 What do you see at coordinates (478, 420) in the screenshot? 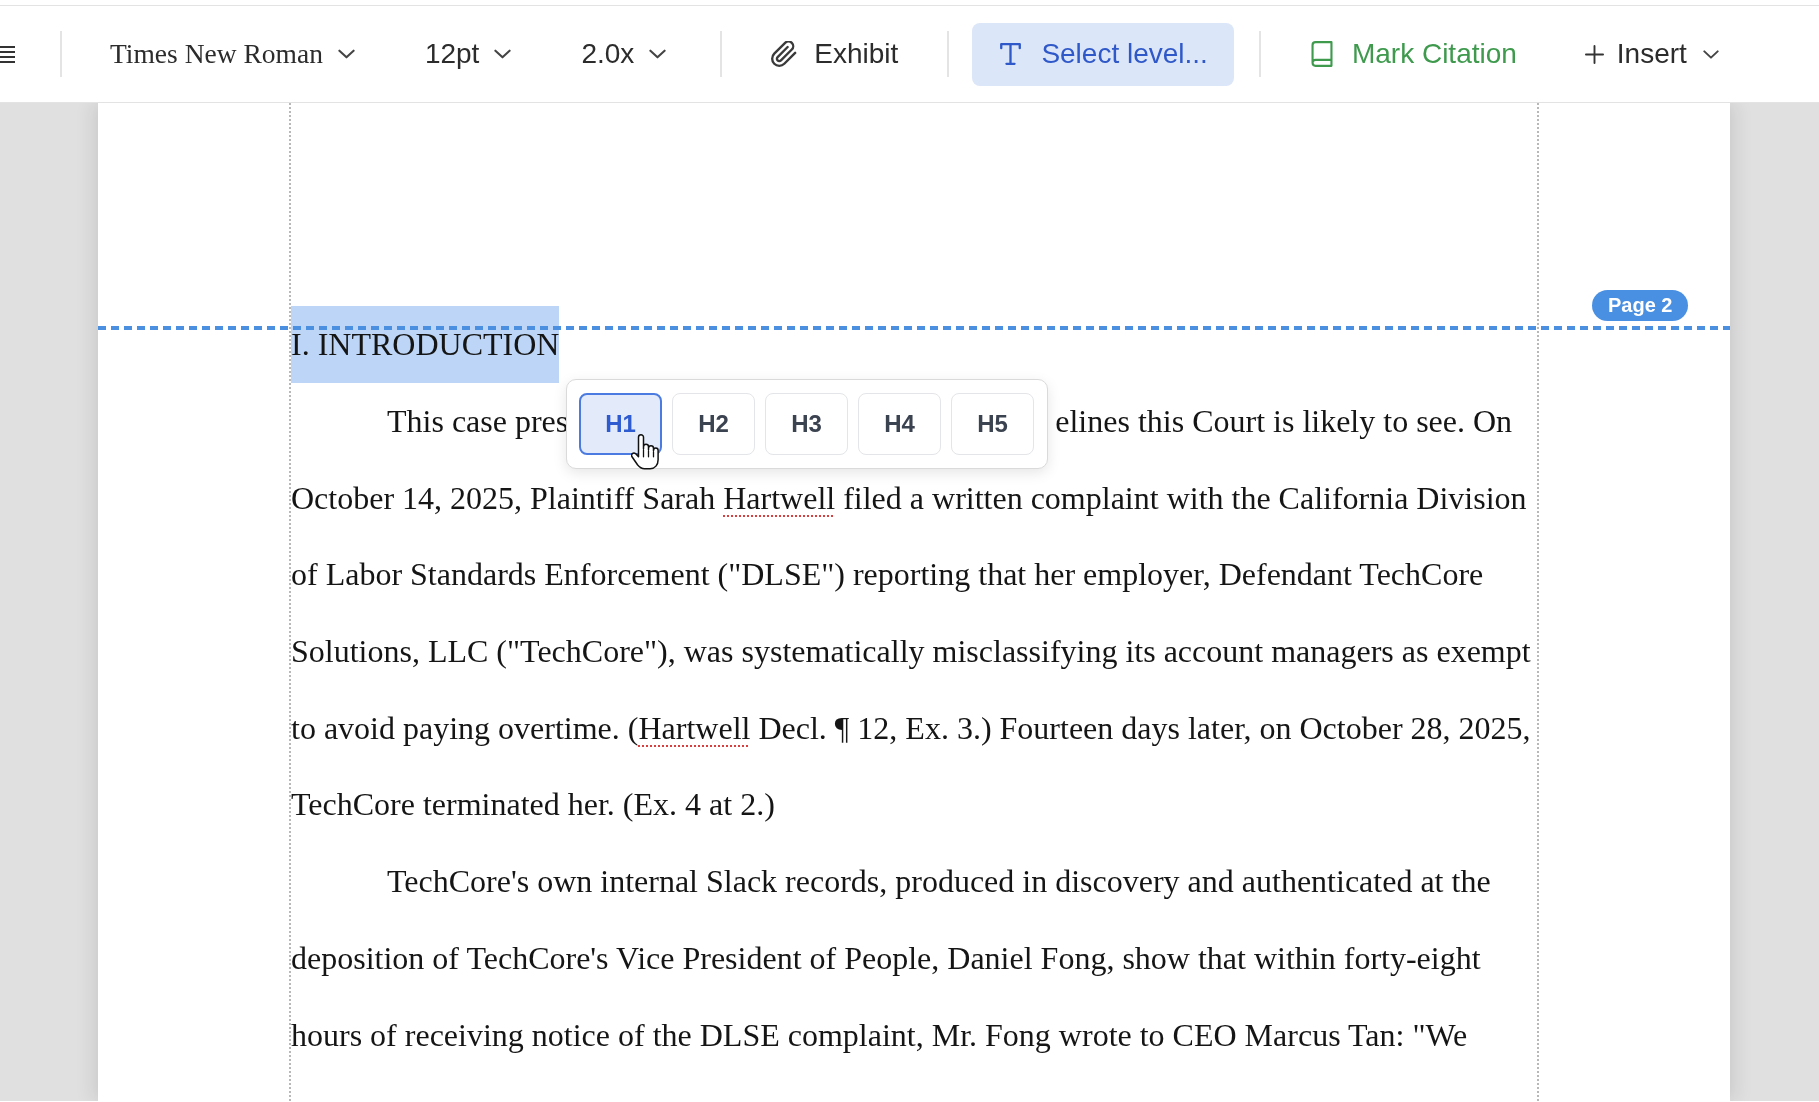
I see `body-text-fragment: This case pres` at bounding box center [478, 420].